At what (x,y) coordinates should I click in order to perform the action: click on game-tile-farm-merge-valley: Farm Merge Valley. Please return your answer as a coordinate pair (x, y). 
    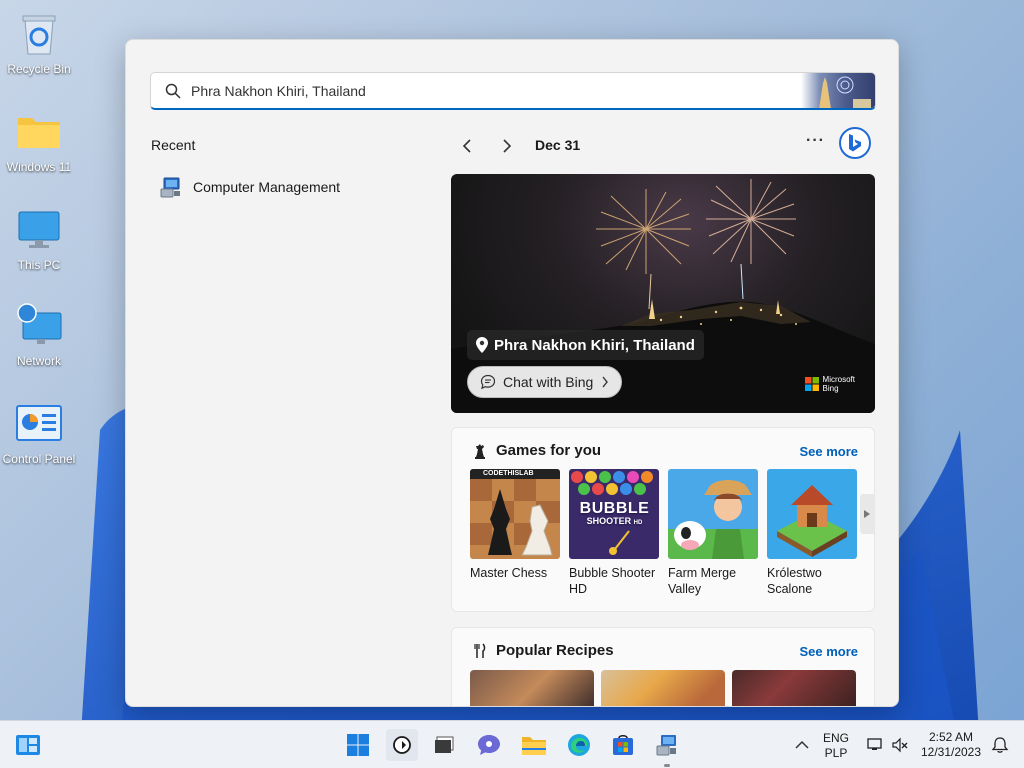
    Looking at the image, I should click on (713, 533).